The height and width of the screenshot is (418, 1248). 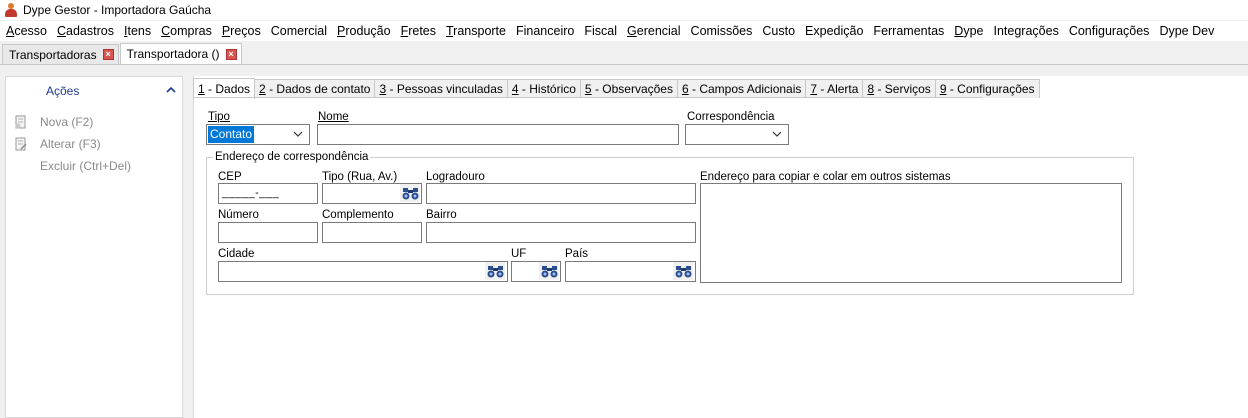 I want to click on tipo-label: Tipo, so click(x=219, y=117).